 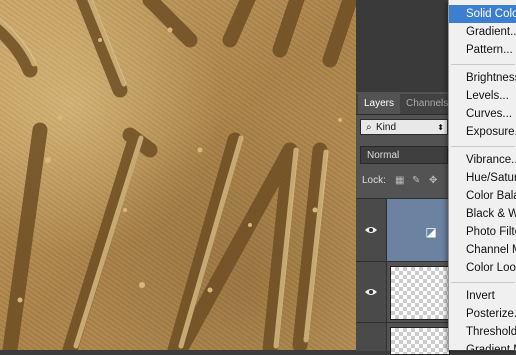 What do you see at coordinates (431, 232) in the screenshot?
I see `adjustment-layer-icon: ◪` at bounding box center [431, 232].